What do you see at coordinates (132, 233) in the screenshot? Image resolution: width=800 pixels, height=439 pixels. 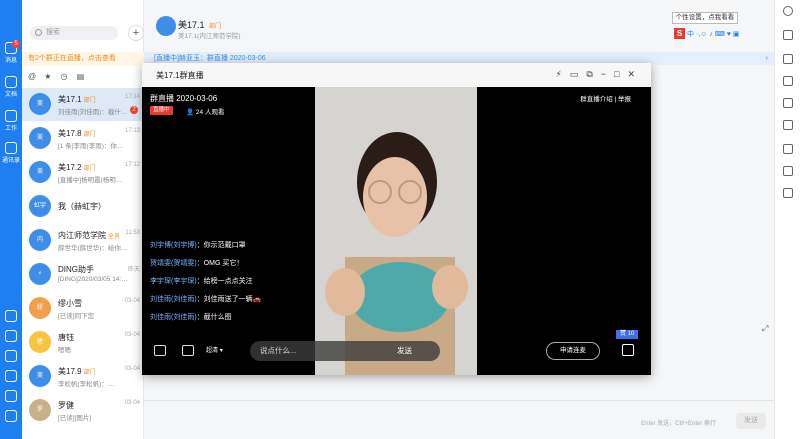 I see `chat-time: 11:53` at bounding box center [132, 233].